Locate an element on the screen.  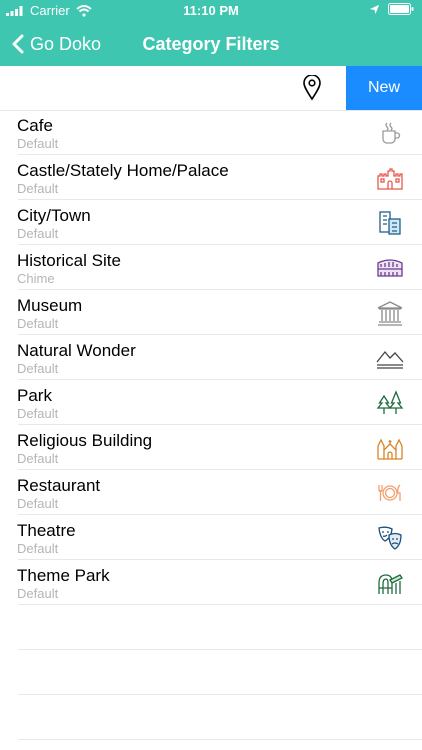
category-name: Historical Site is located at coordinates (69, 260).